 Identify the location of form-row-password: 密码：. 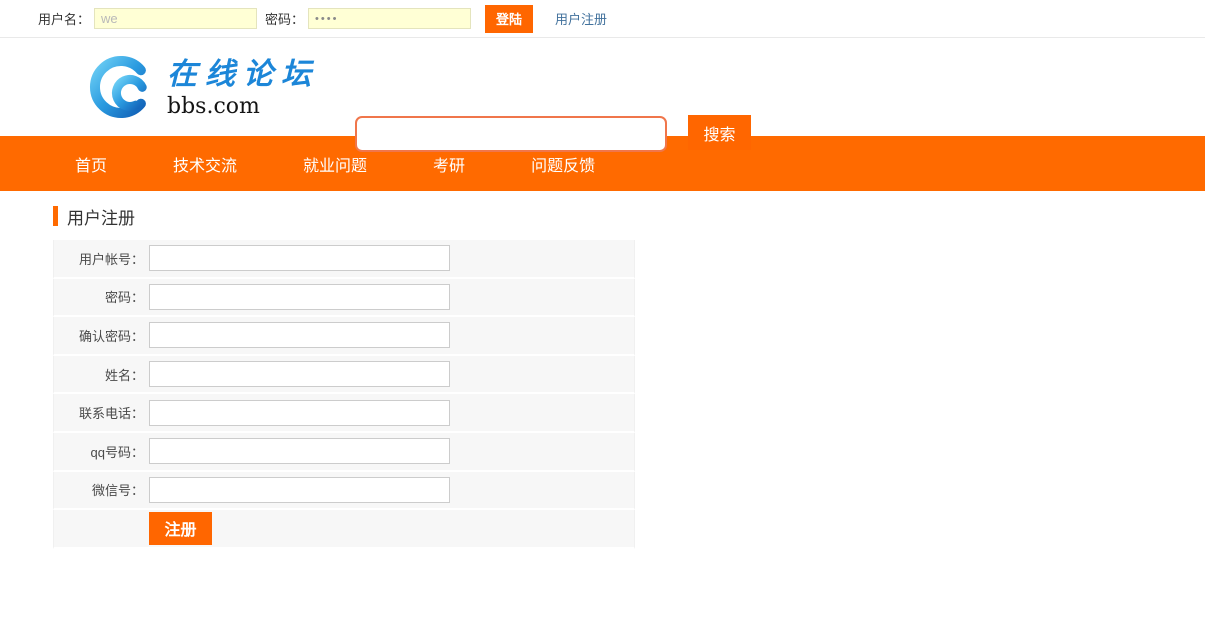
(344, 298).